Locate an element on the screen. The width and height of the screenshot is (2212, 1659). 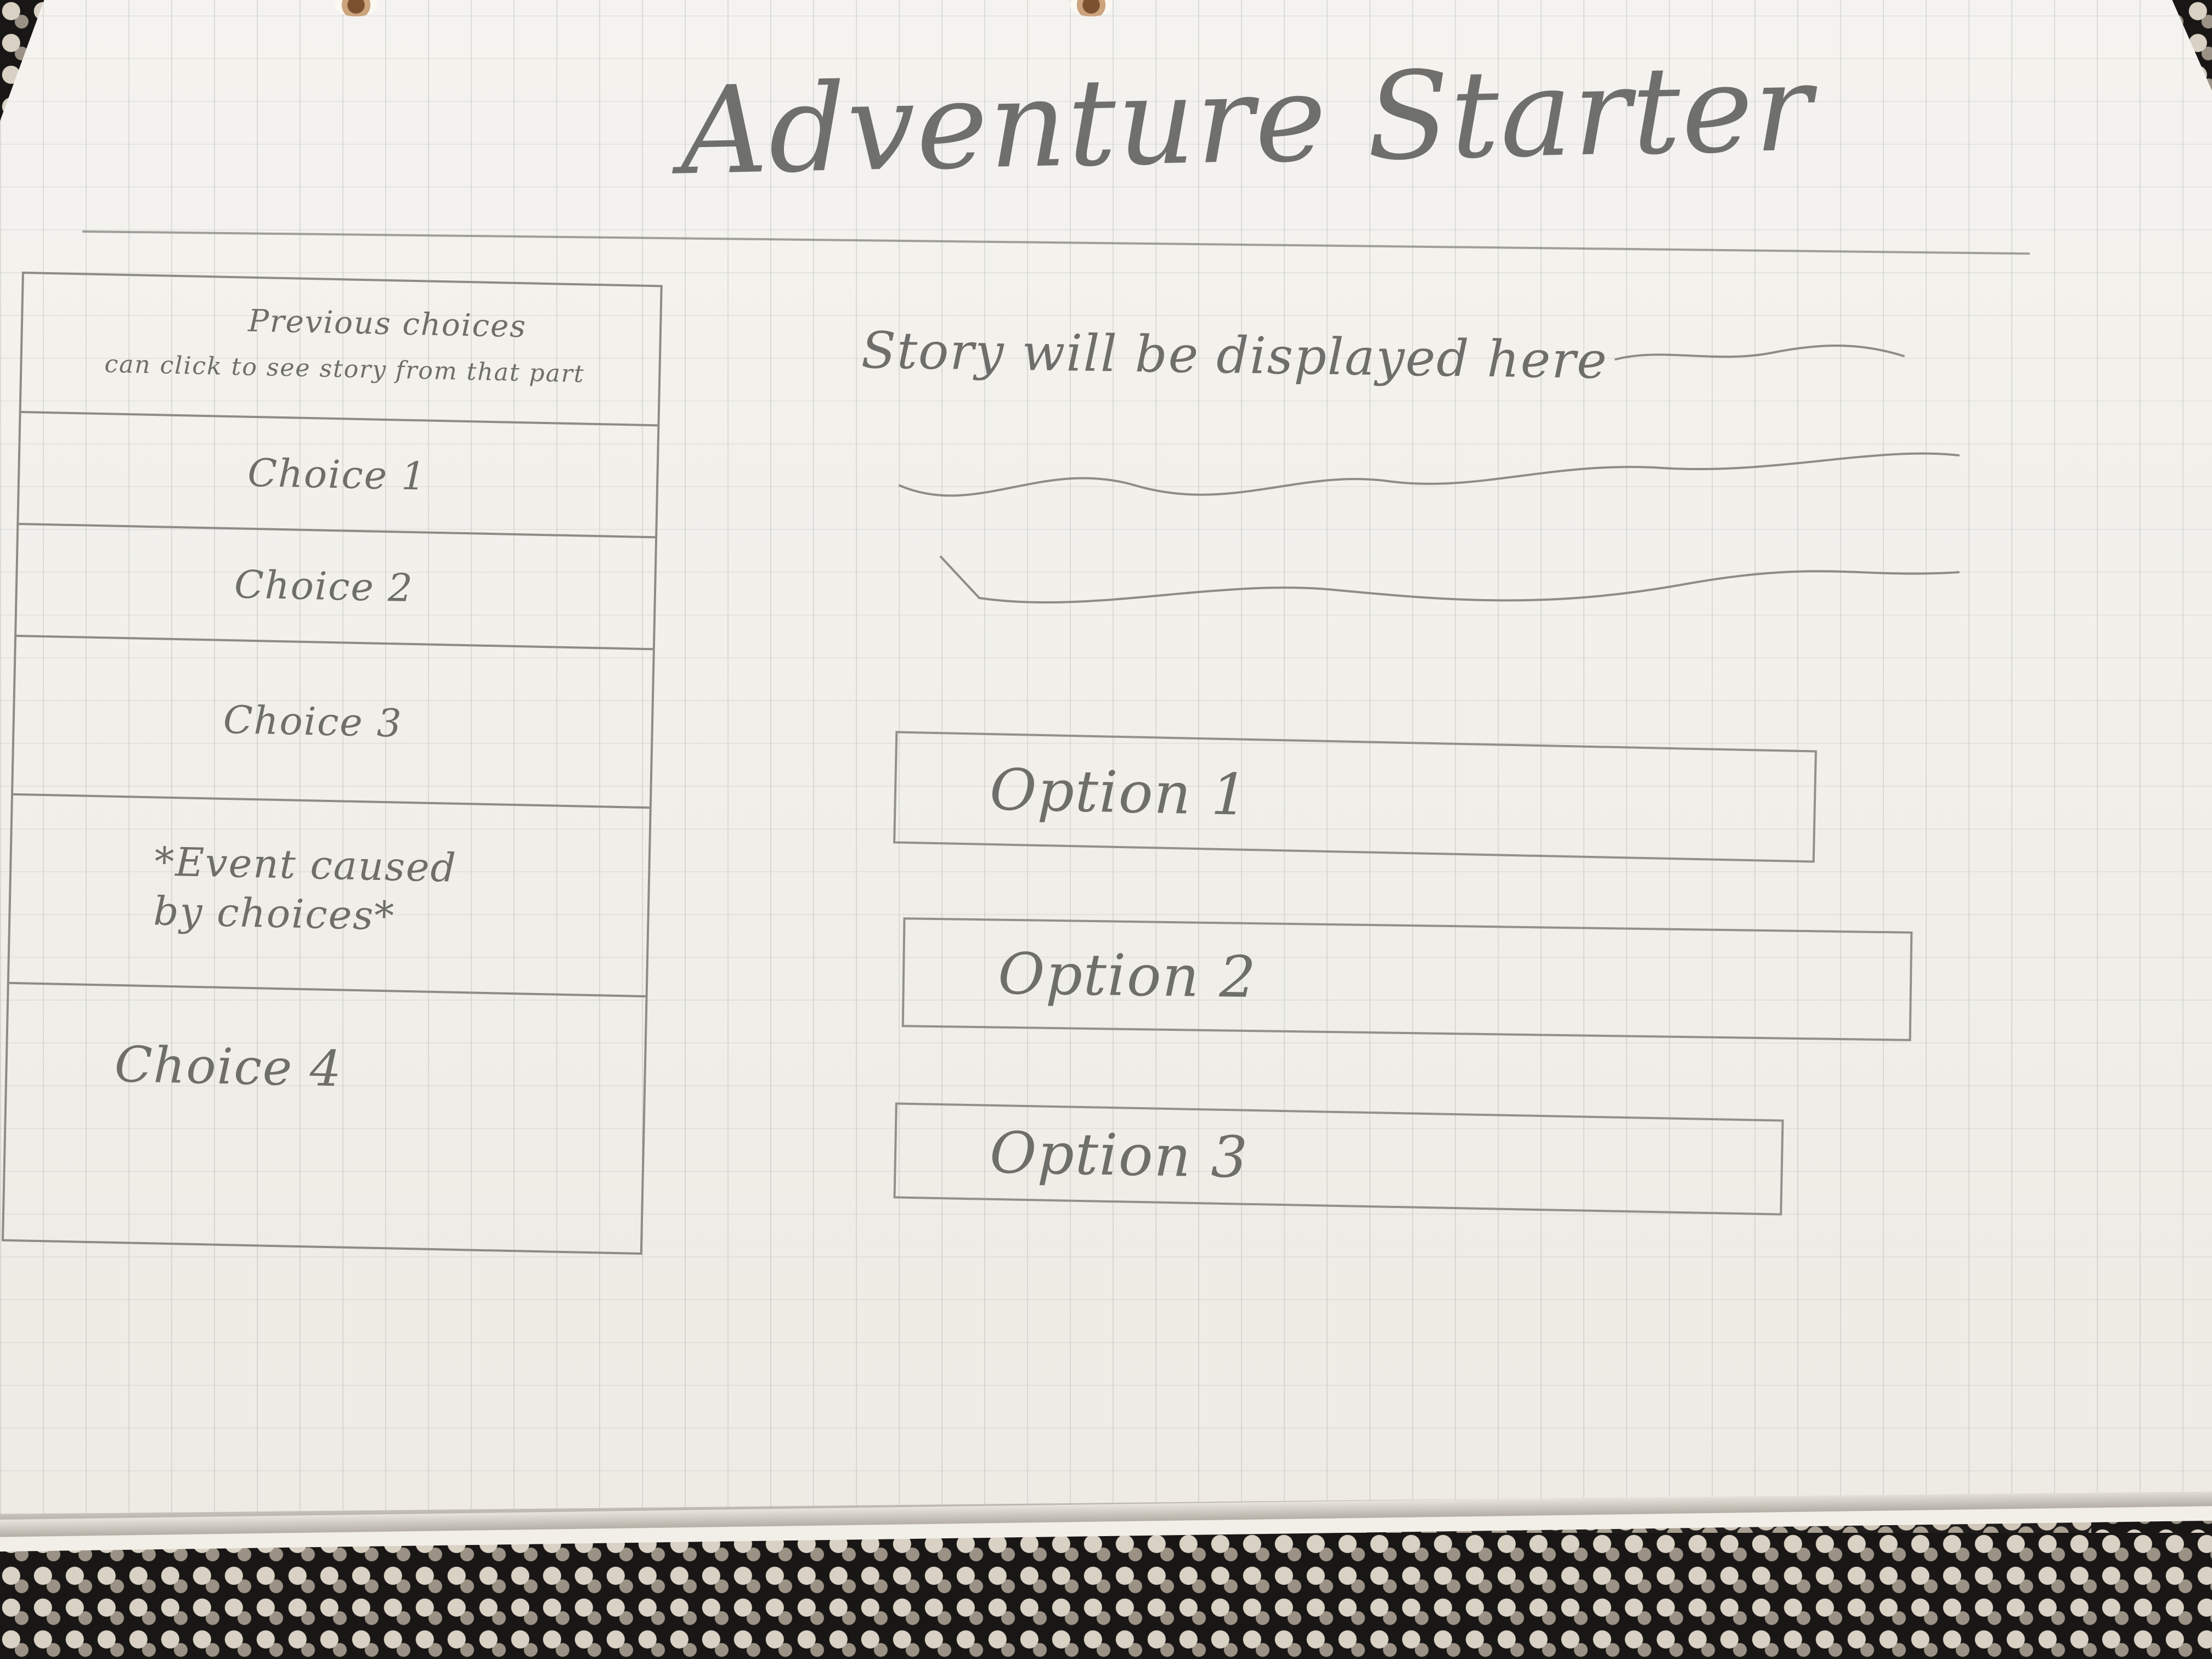
sidebar-item-label: Choice 1 is located at coordinates (337, 474).